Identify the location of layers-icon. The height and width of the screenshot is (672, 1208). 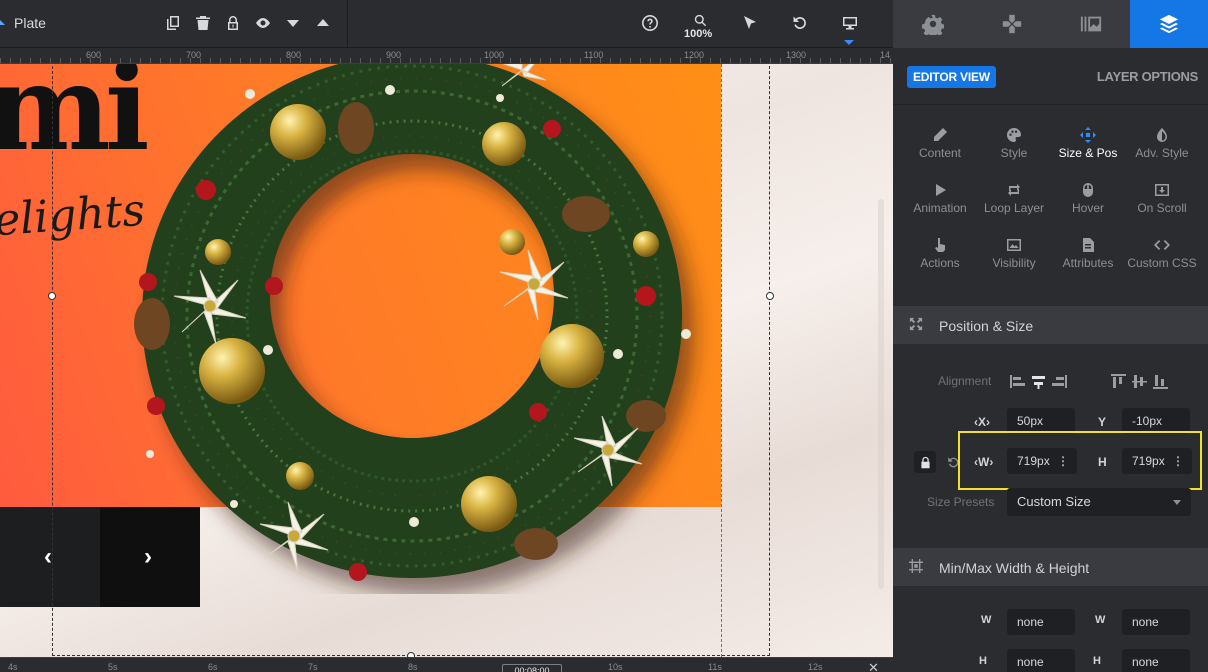
(1169, 24).